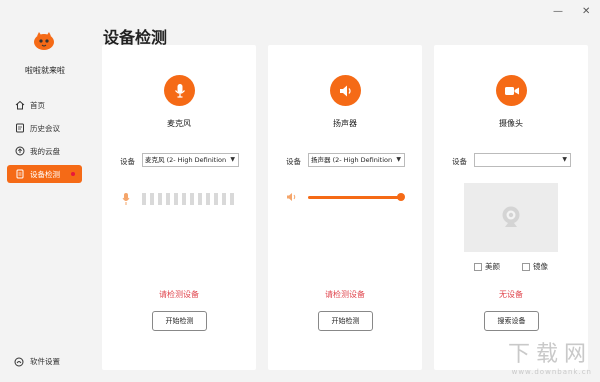  Describe the element at coordinates (179, 123) in the screenshot. I see `mic-title: 麦克风` at that location.